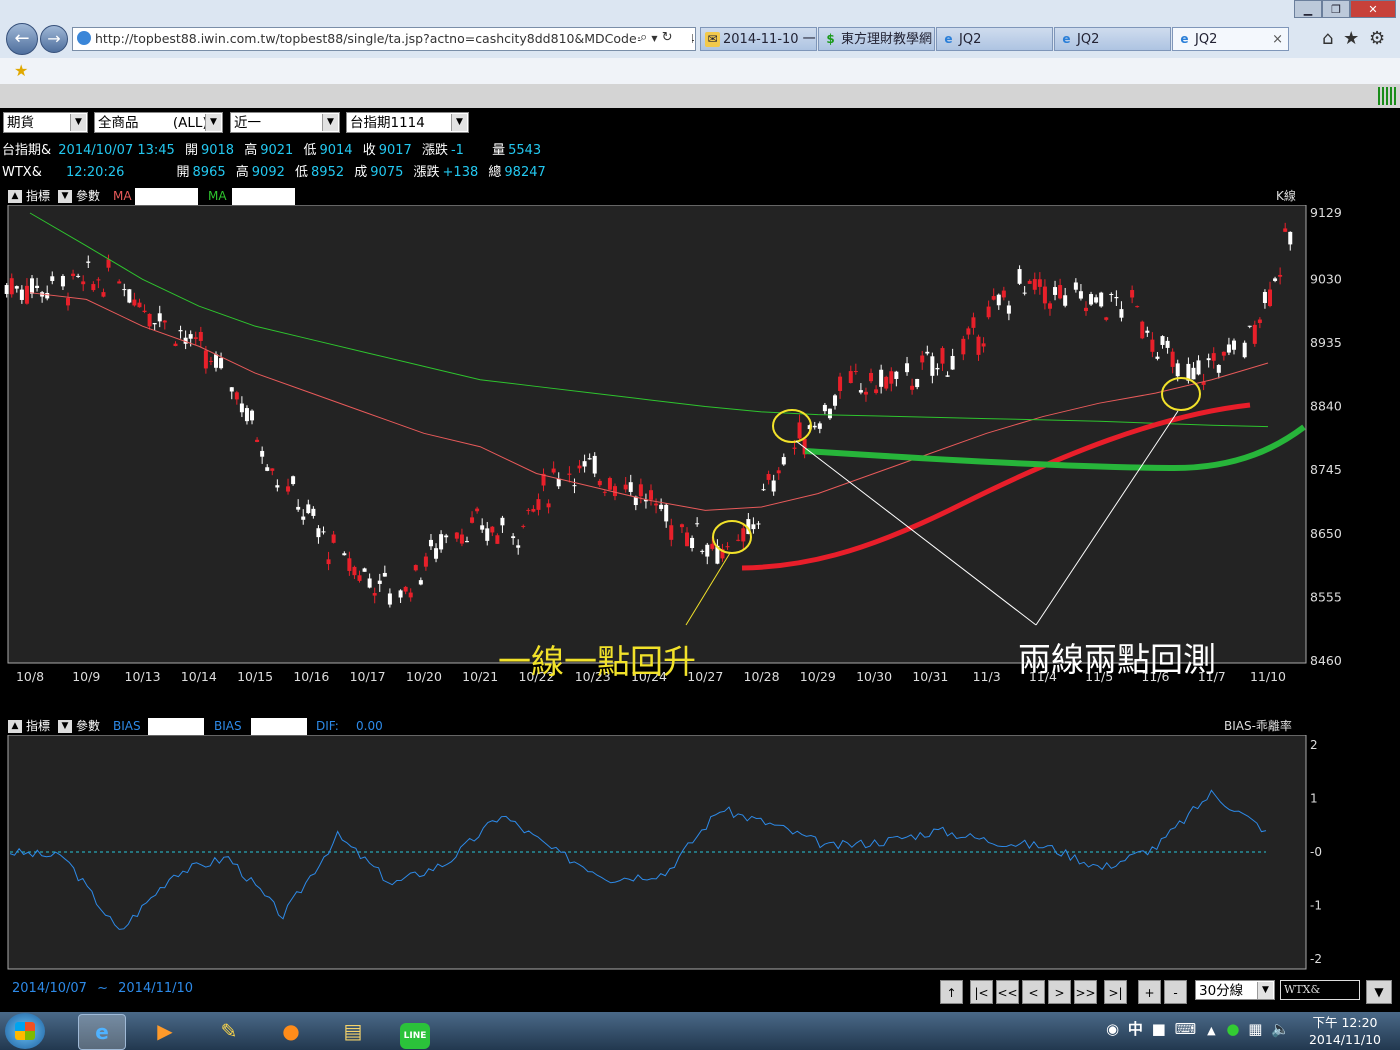 The width and height of the screenshot is (1400, 1050). Describe the element at coordinates (45, 122) in the screenshot. I see `select-0: 期貨 ▼` at that location.